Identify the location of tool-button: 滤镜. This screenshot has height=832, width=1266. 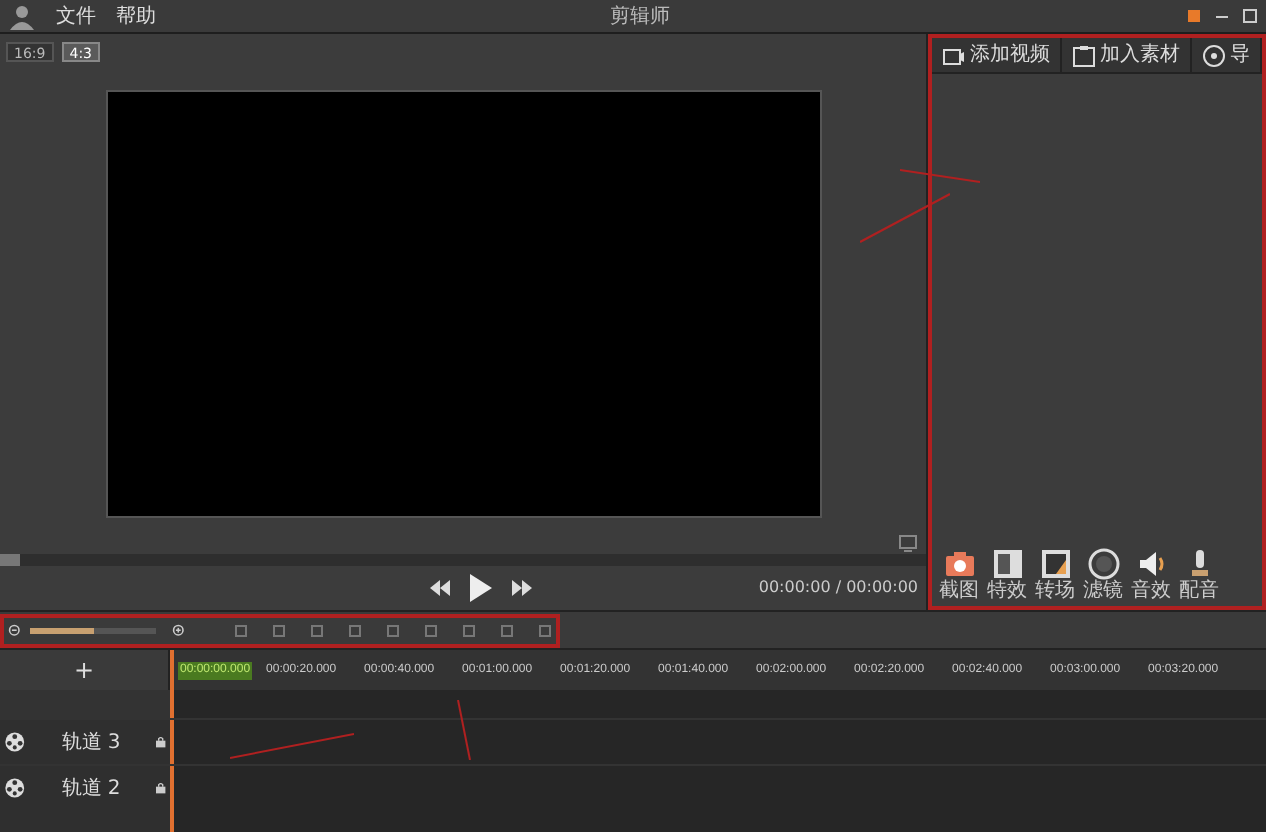
(1103, 575).